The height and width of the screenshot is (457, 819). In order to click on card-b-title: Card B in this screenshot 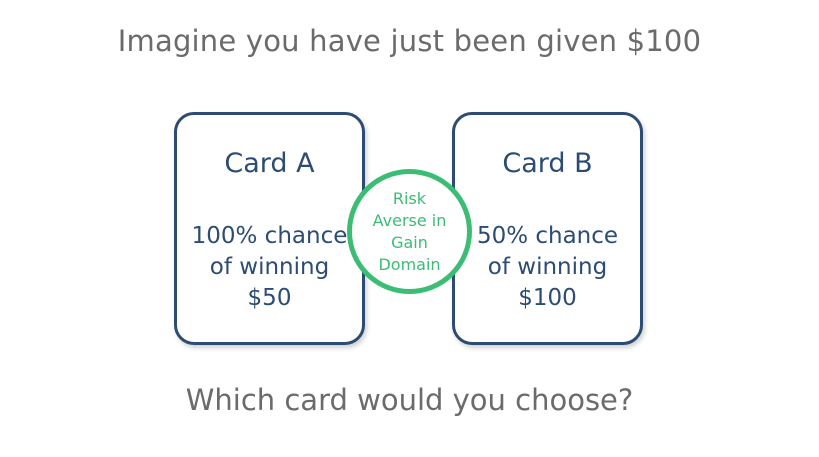, I will do `click(547, 163)`.